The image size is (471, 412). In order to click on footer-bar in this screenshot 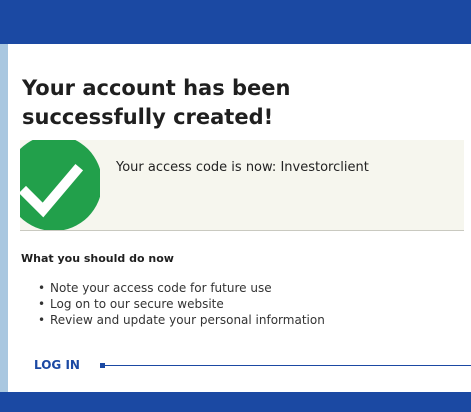, I will do `click(235, 402)`.